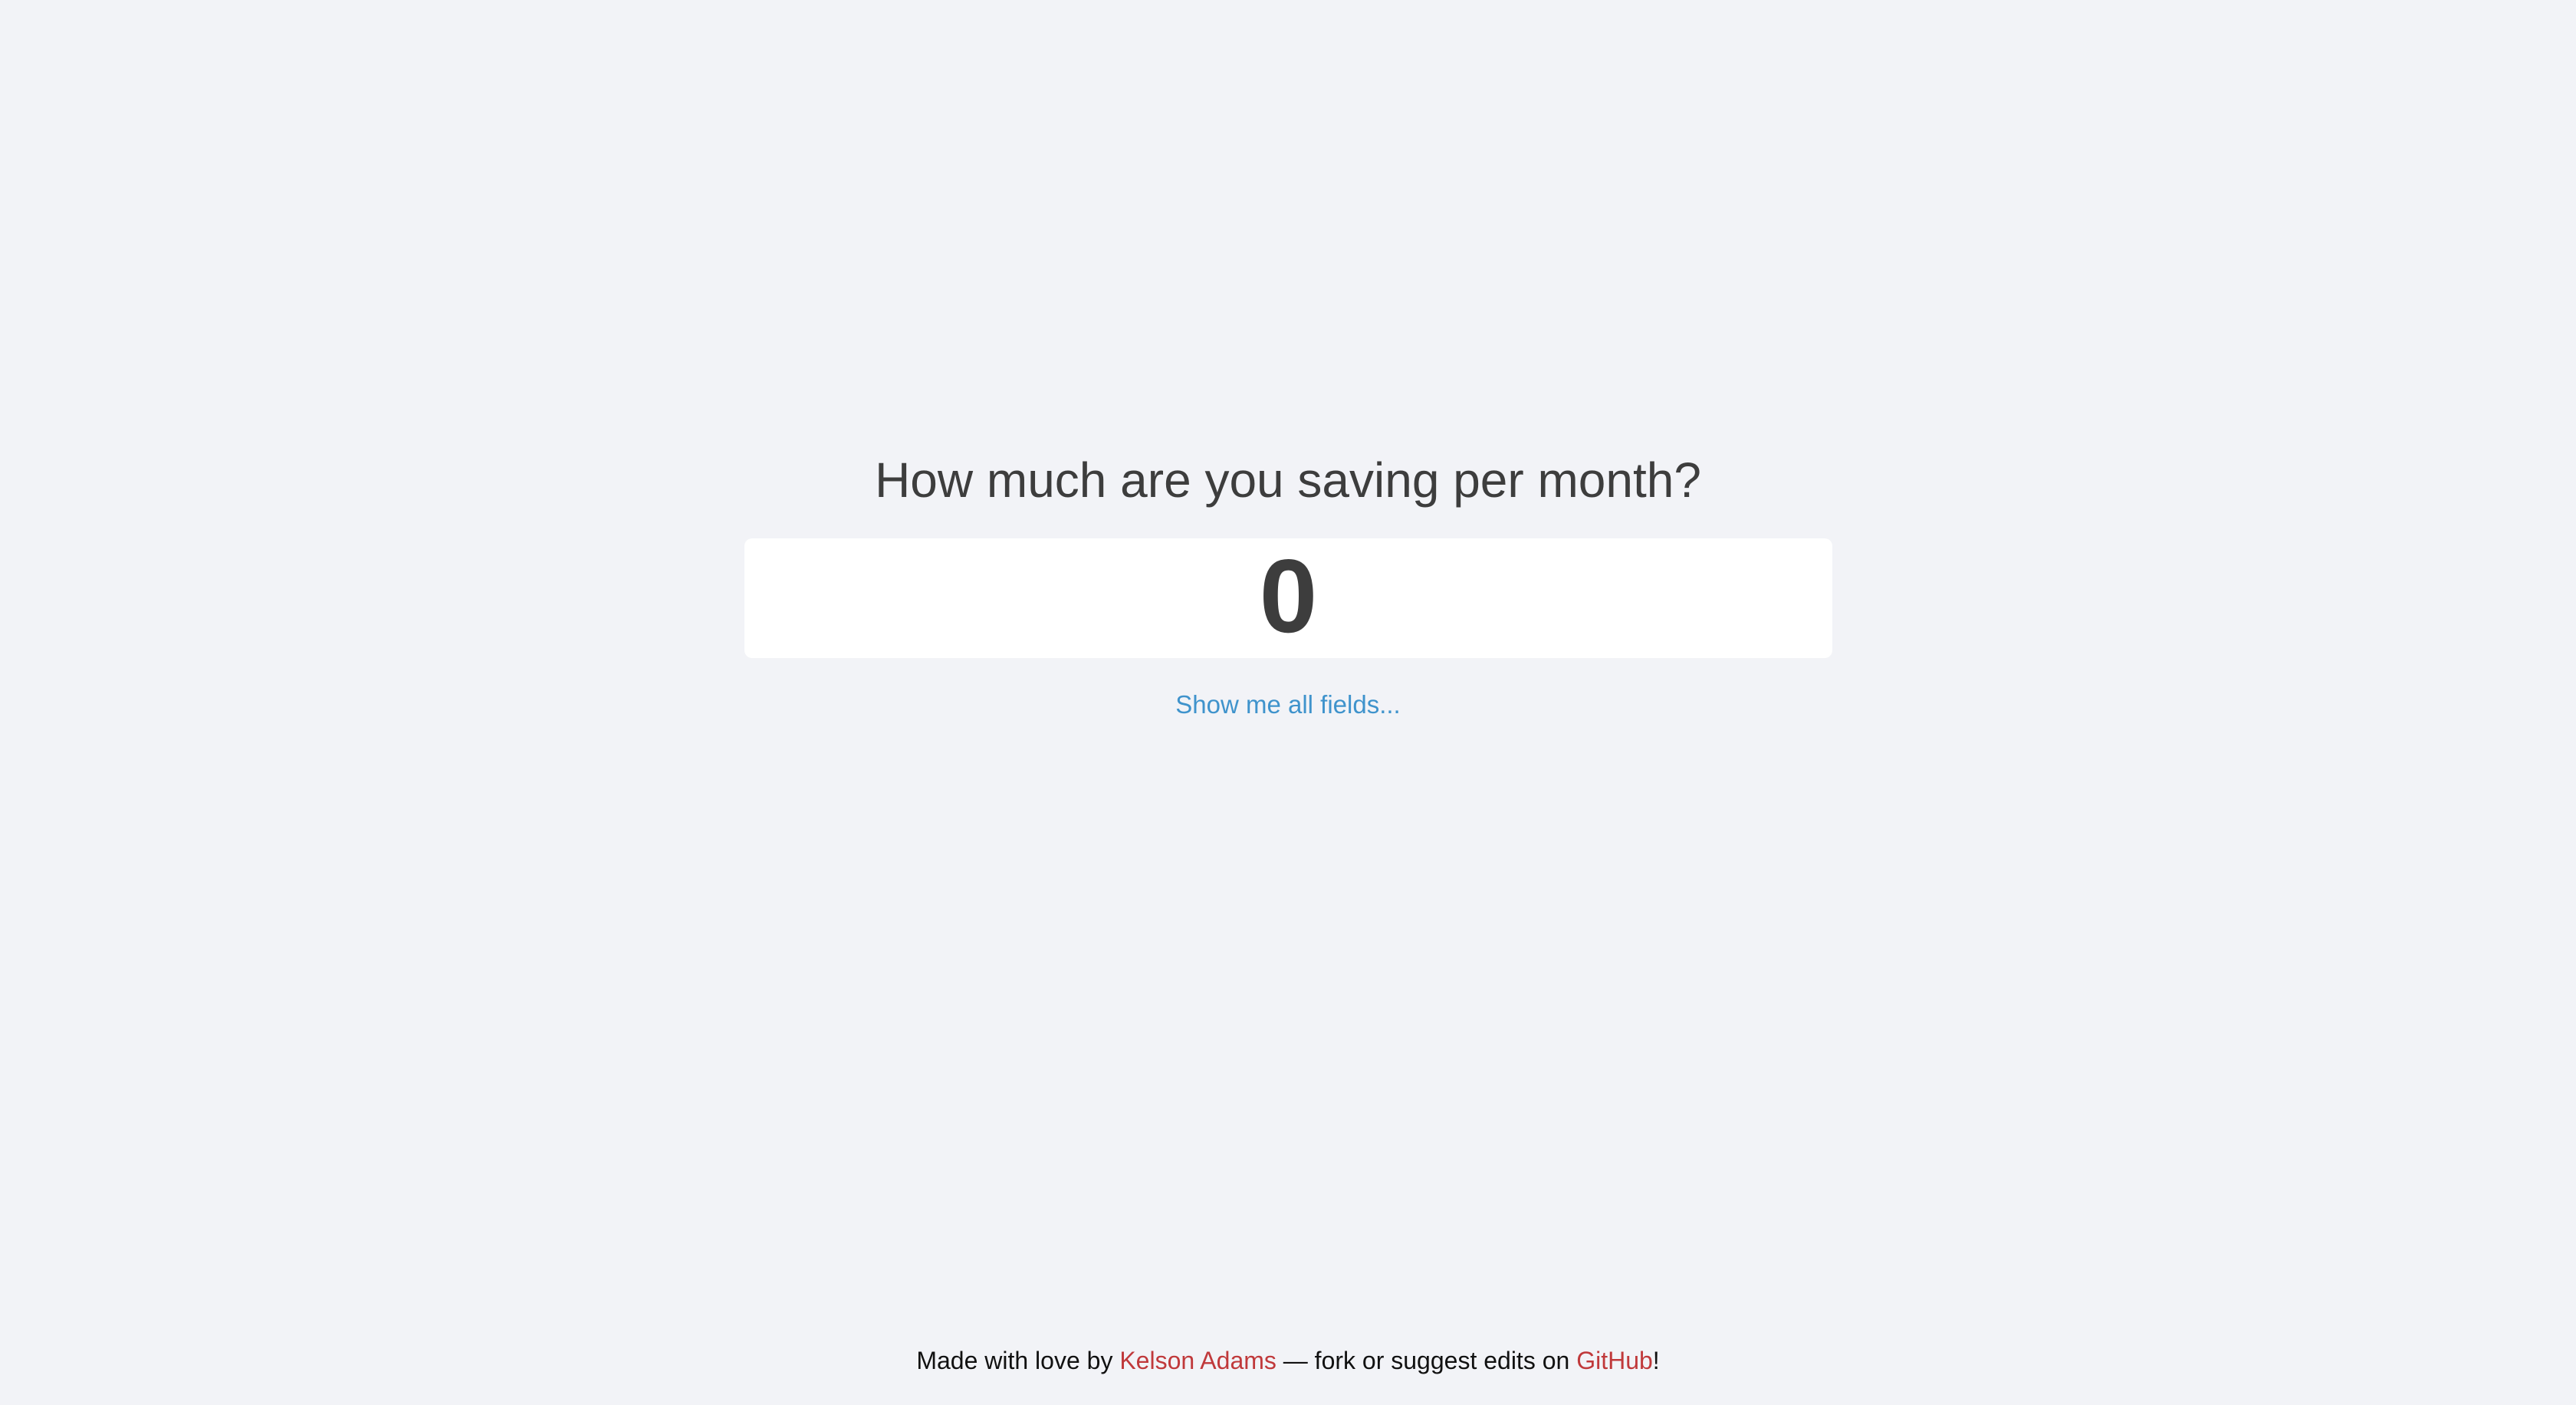 This screenshot has width=2576, height=1405. I want to click on footer-prefix-text: Made with love by, so click(1018, 1361).